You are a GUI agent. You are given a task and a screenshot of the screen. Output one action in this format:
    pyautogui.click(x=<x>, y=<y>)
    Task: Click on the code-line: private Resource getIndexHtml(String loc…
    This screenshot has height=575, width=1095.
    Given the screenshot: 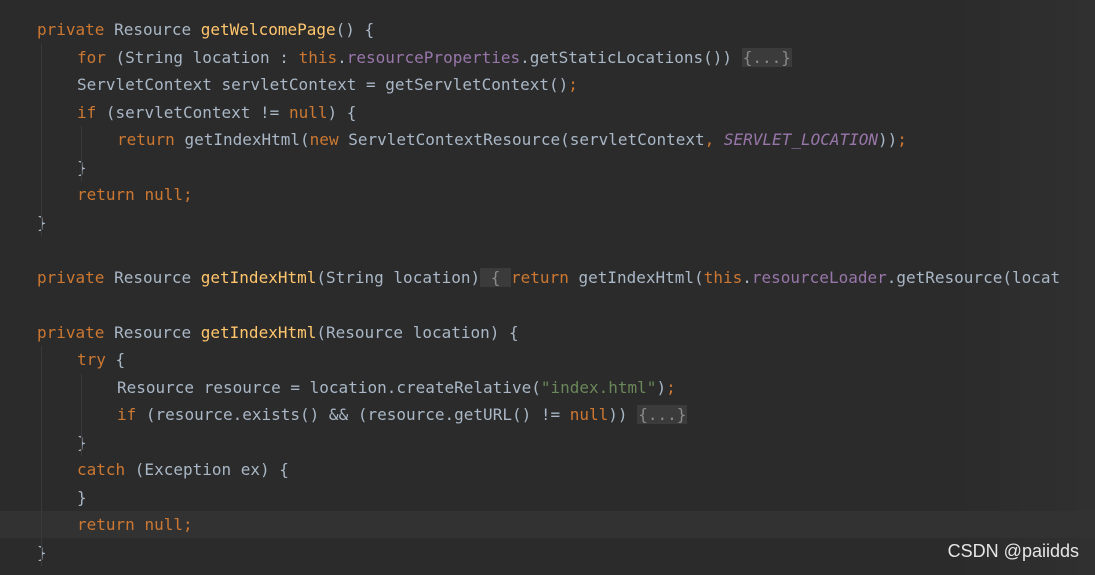 What is the action you would take?
    pyautogui.click(x=547, y=277)
    